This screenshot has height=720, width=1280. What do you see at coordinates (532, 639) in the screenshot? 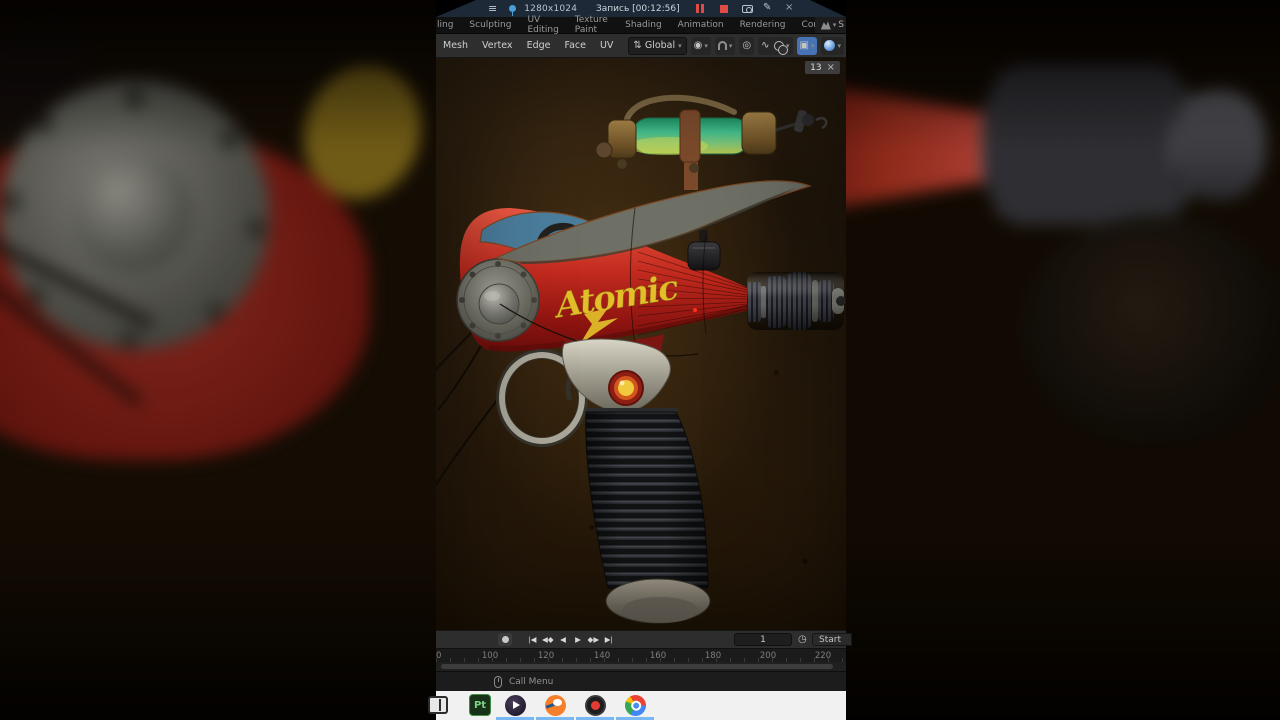
I see `jump-to-start-button: |◀` at bounding box center [532, 639].